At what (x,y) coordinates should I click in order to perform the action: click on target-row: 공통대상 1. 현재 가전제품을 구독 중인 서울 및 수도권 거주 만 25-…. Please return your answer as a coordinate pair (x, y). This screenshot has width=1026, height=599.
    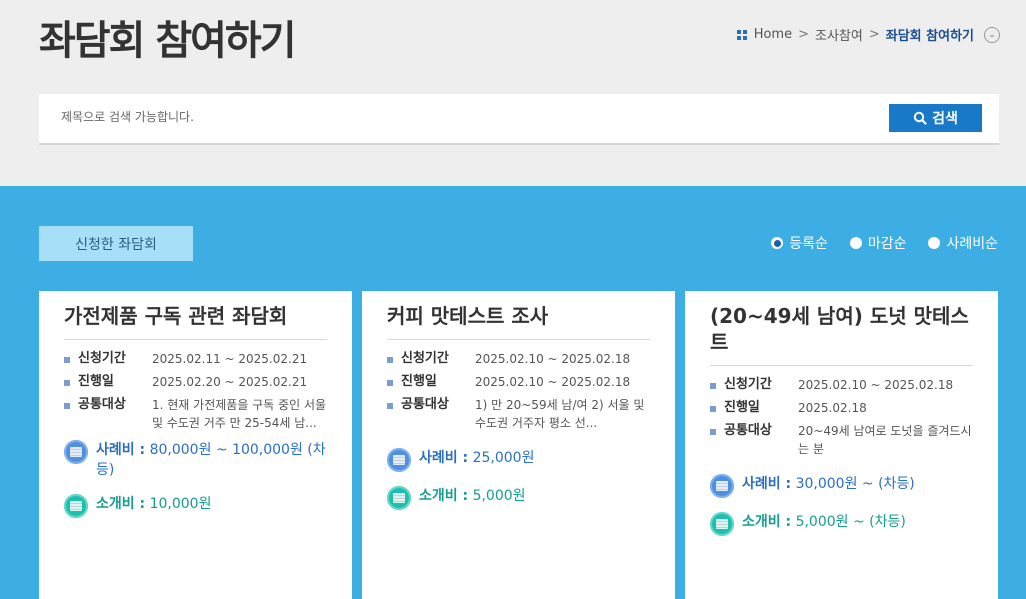
    Looking at the image, I should click on (195, 414).